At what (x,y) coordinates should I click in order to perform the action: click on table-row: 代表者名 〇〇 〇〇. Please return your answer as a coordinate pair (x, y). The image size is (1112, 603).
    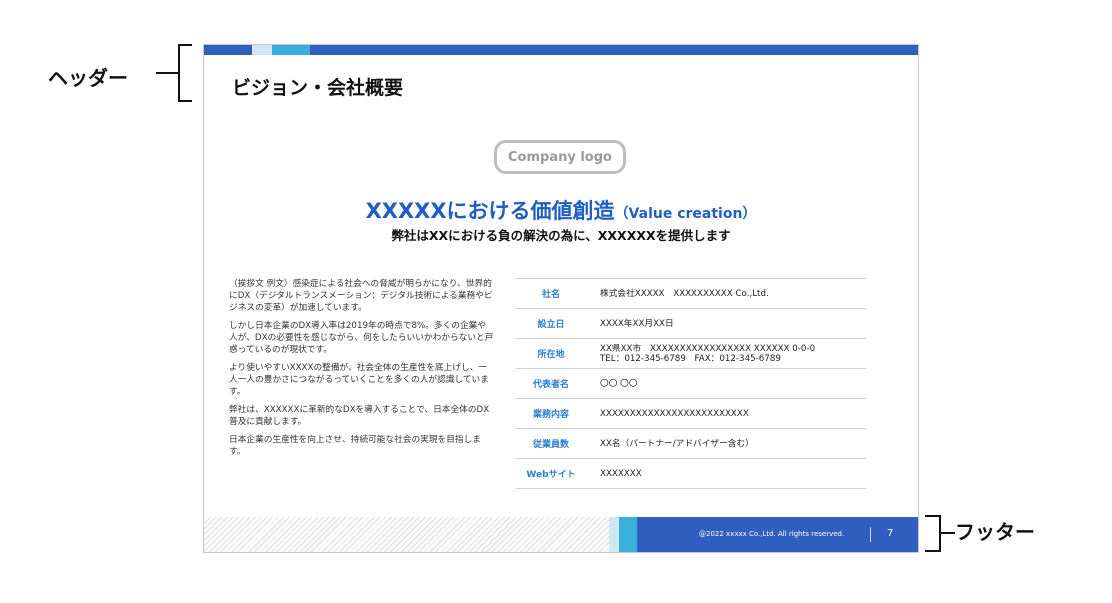
    Looking at the image, I should click on (691, 383).